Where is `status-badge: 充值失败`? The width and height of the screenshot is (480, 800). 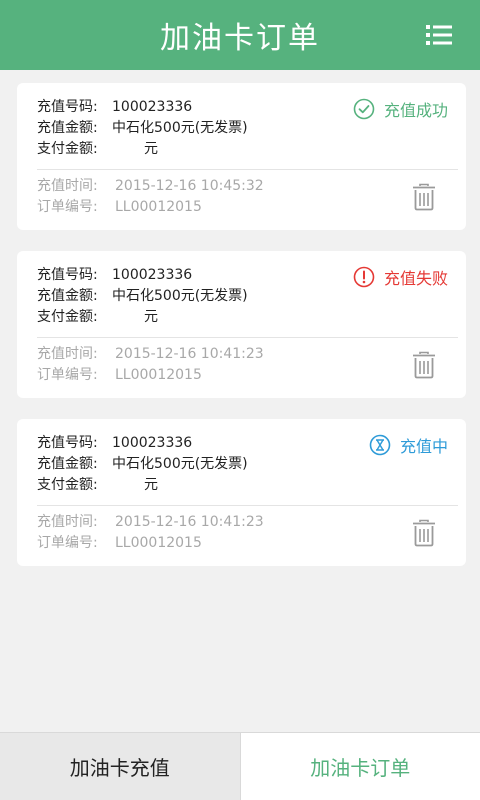 status-badge: 充值失败 is located at coordinates (400, 277).